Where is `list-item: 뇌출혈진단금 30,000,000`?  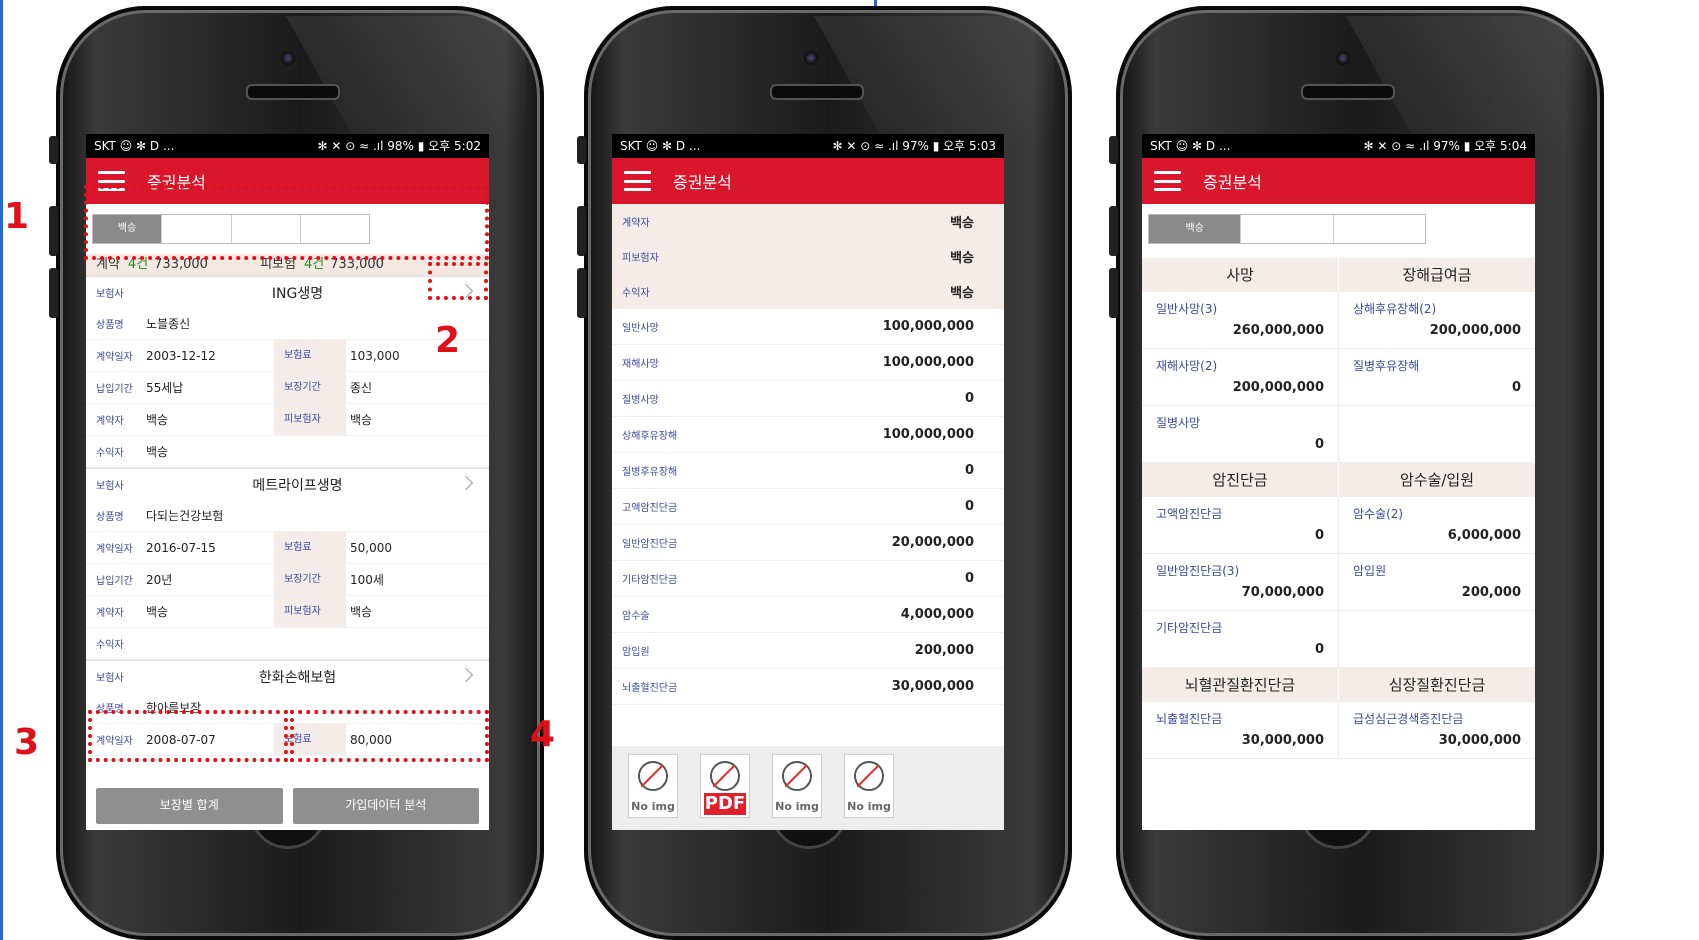
list-item: 뇌출혈진단금 30,000,000 is located at coordinates (808, 687).